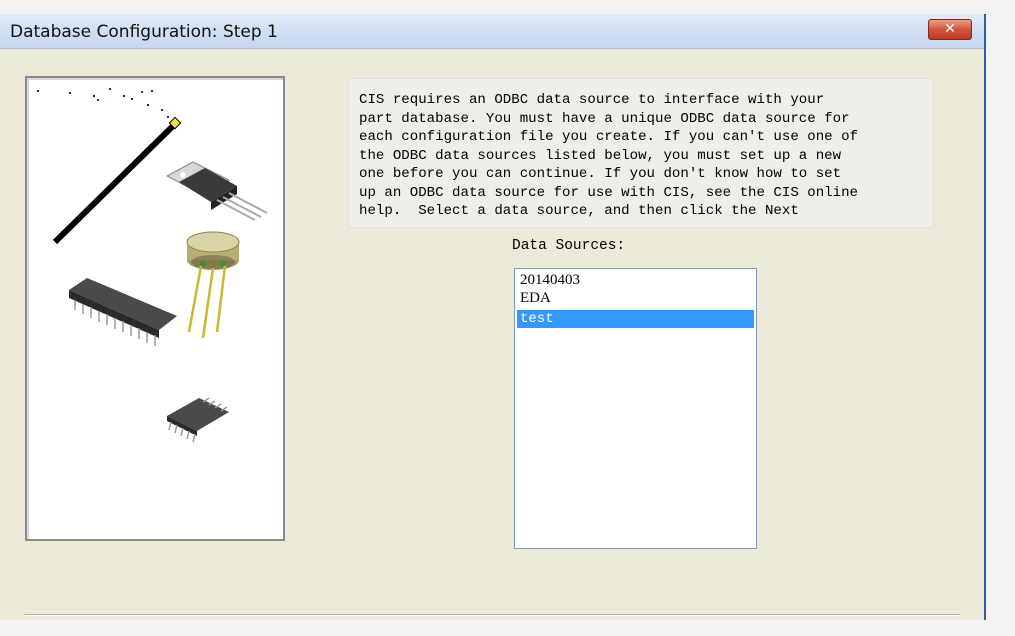 This screenshot has width=1015, height=636. I want to click on soic-chip-icon, so click(198, 420).